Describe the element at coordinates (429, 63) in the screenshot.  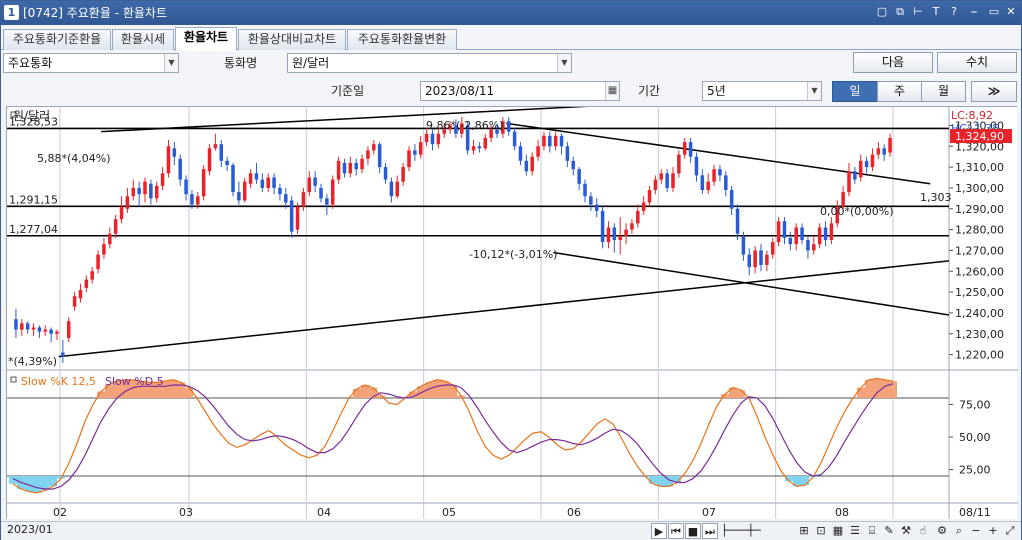
I see `currency-select: 원/달러 ▼` at that location.